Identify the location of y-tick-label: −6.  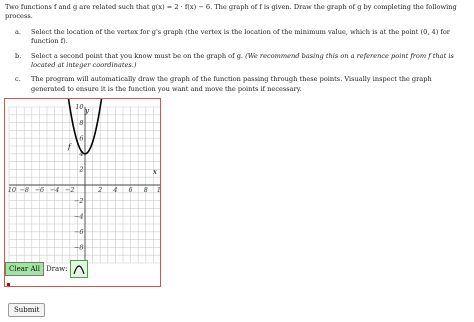
(78, 232).